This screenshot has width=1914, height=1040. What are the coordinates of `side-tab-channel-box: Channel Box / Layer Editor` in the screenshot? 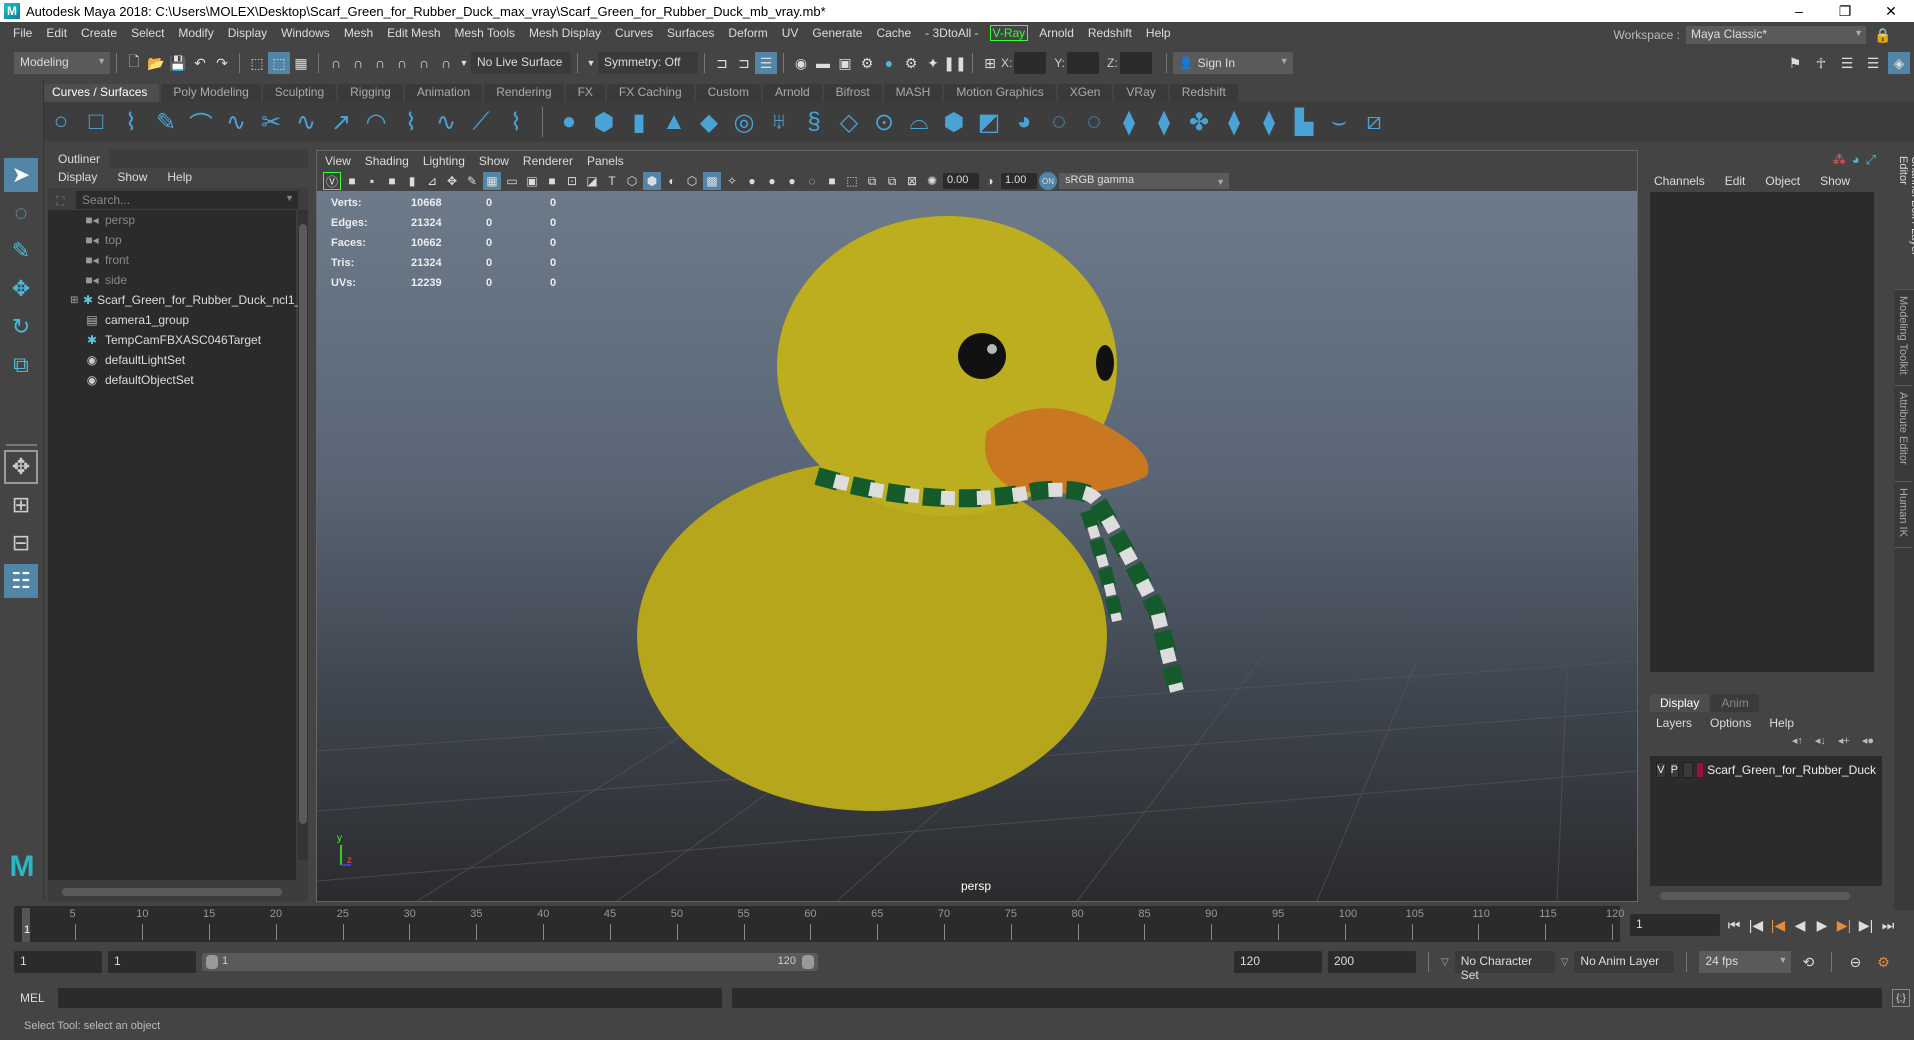 It's located at (1904, 220).